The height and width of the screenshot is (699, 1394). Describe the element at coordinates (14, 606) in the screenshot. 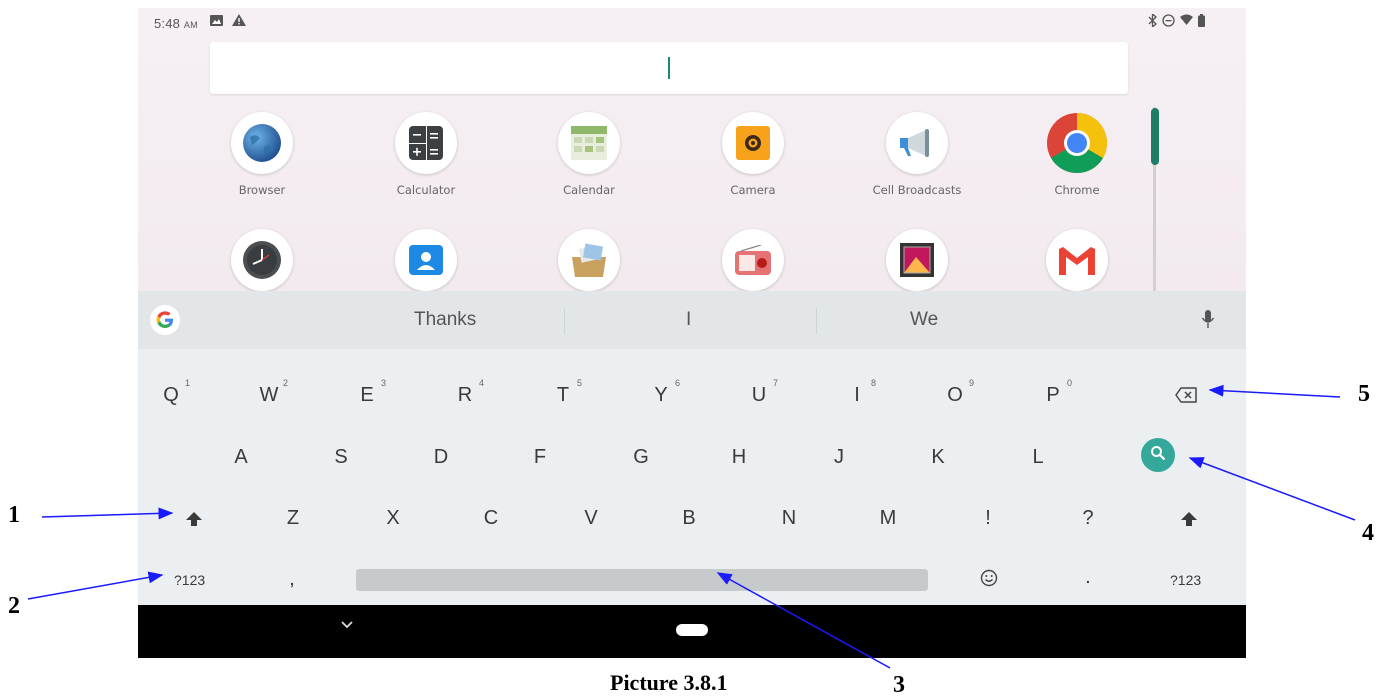

I see `callout-2: 2` at that location.